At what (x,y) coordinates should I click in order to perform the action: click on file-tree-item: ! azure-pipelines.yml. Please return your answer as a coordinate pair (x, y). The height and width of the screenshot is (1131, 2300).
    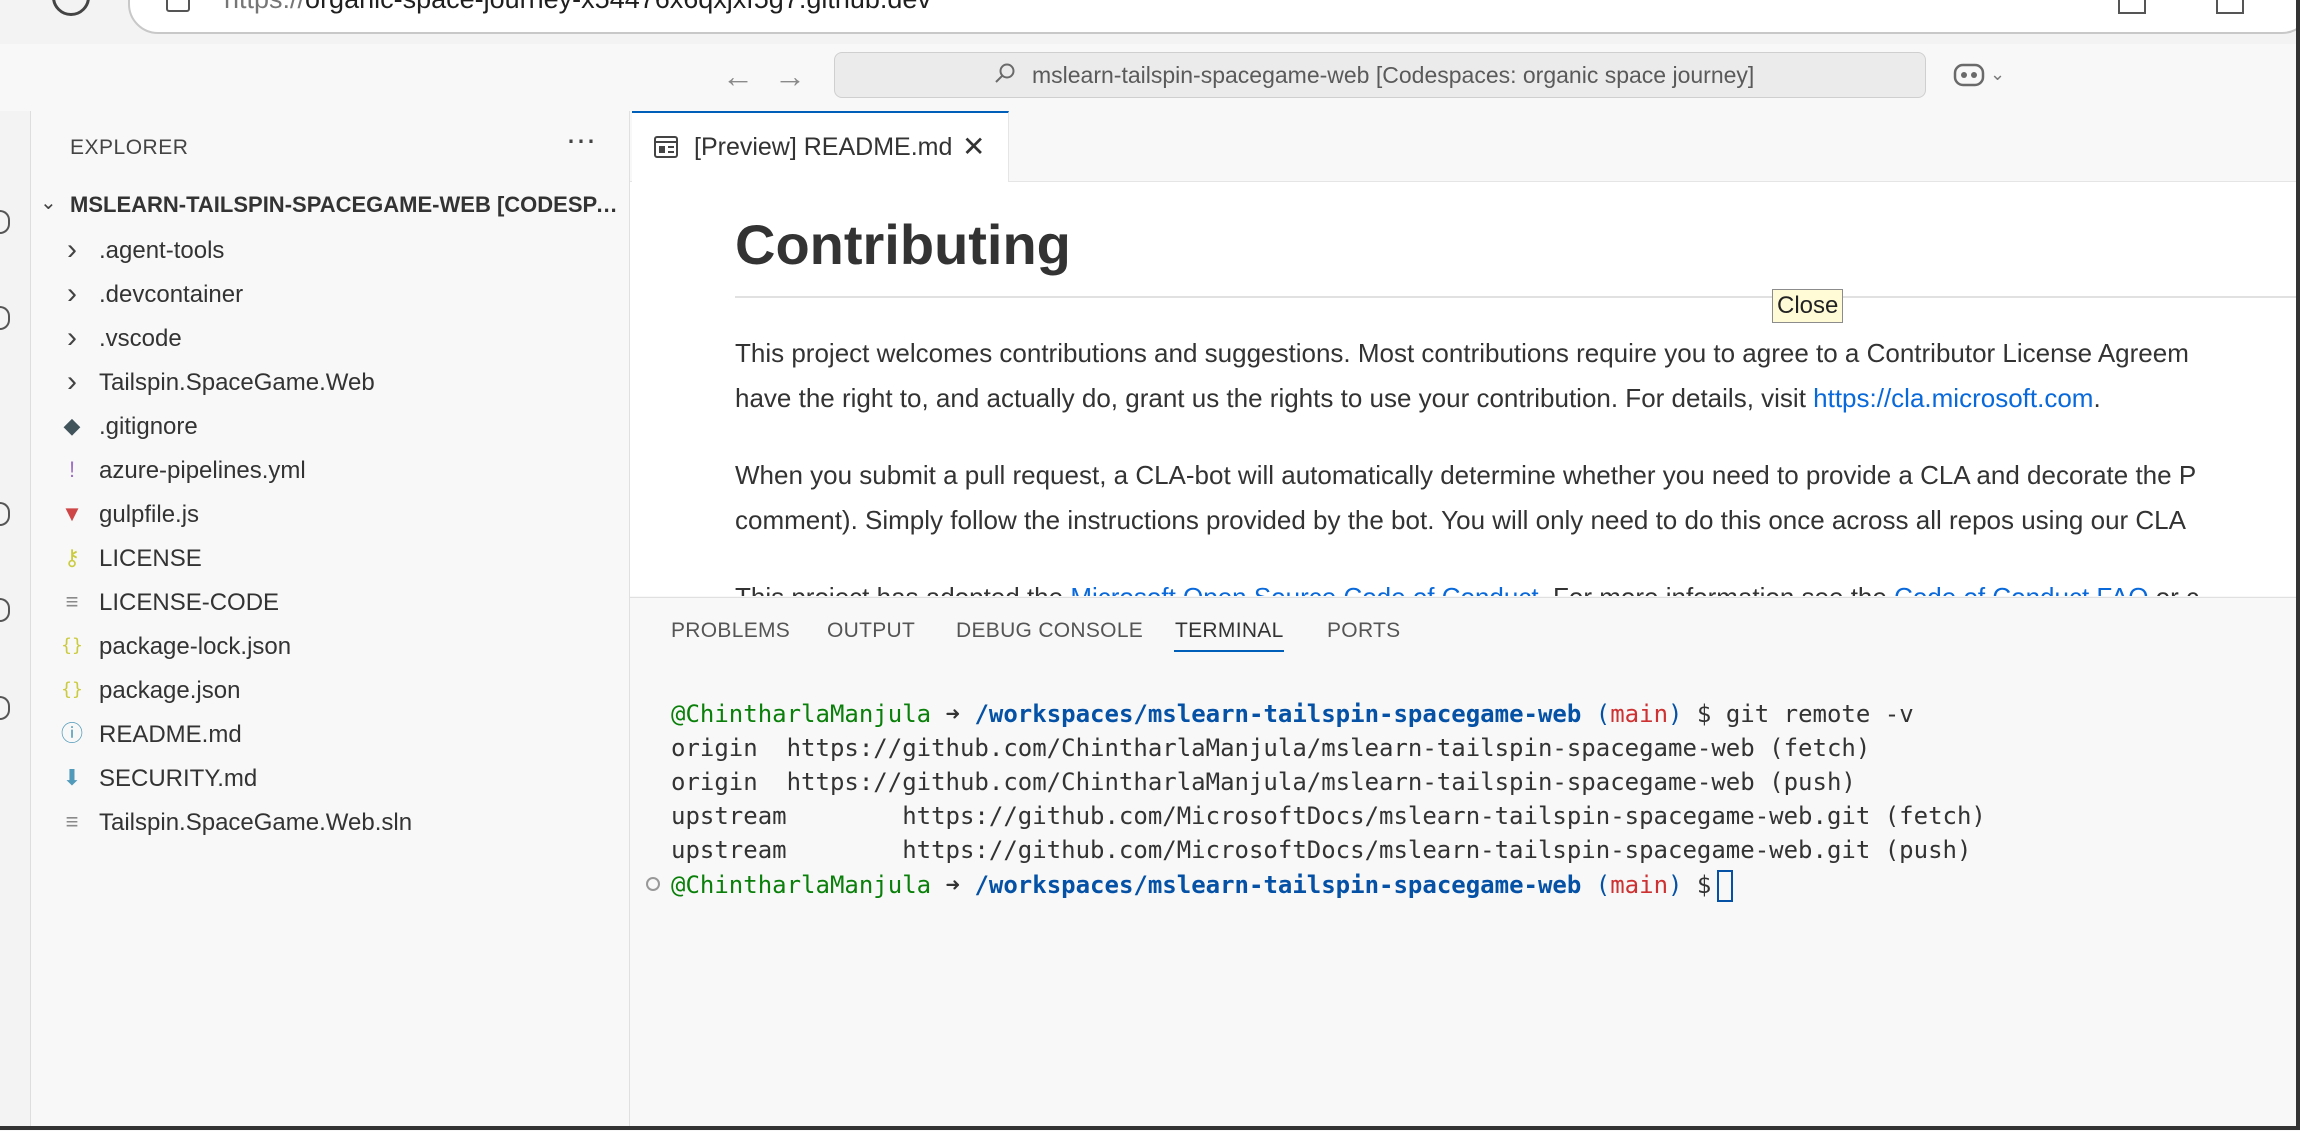
    Looking at the image, I should click on (333, 471).